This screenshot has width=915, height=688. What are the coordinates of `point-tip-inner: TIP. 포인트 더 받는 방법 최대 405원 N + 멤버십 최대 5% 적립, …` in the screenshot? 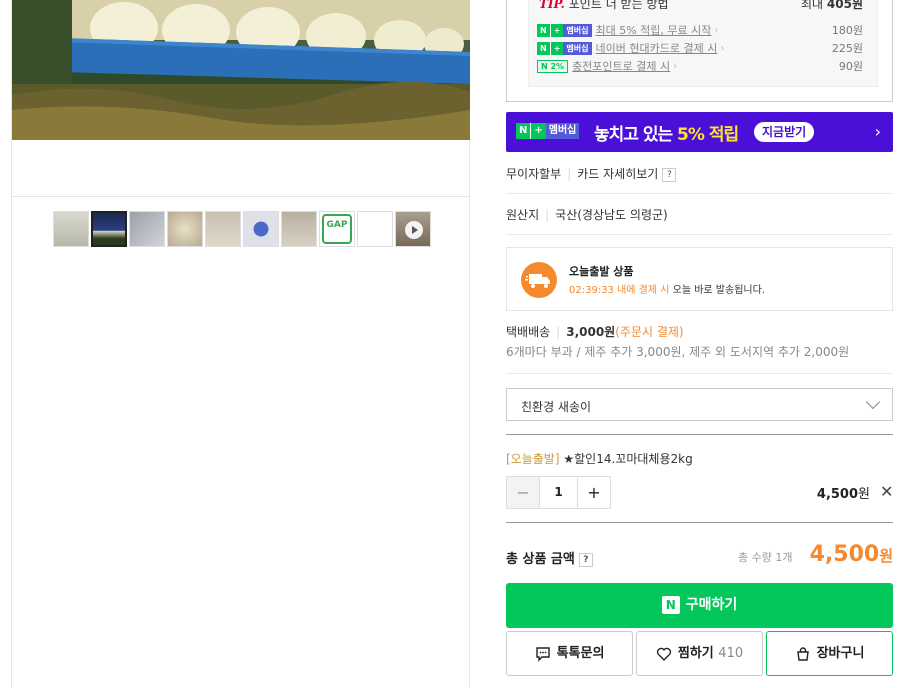 It's located at (703, 43).